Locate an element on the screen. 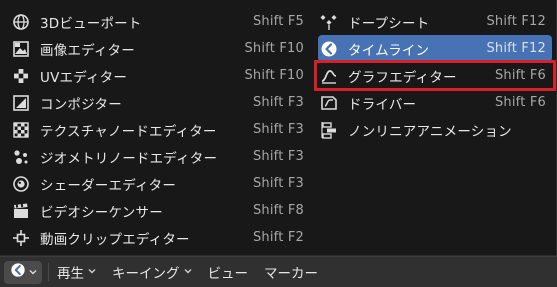 The image size is (557, 287). uv-editor-icon is located at coordinates (21, 76).